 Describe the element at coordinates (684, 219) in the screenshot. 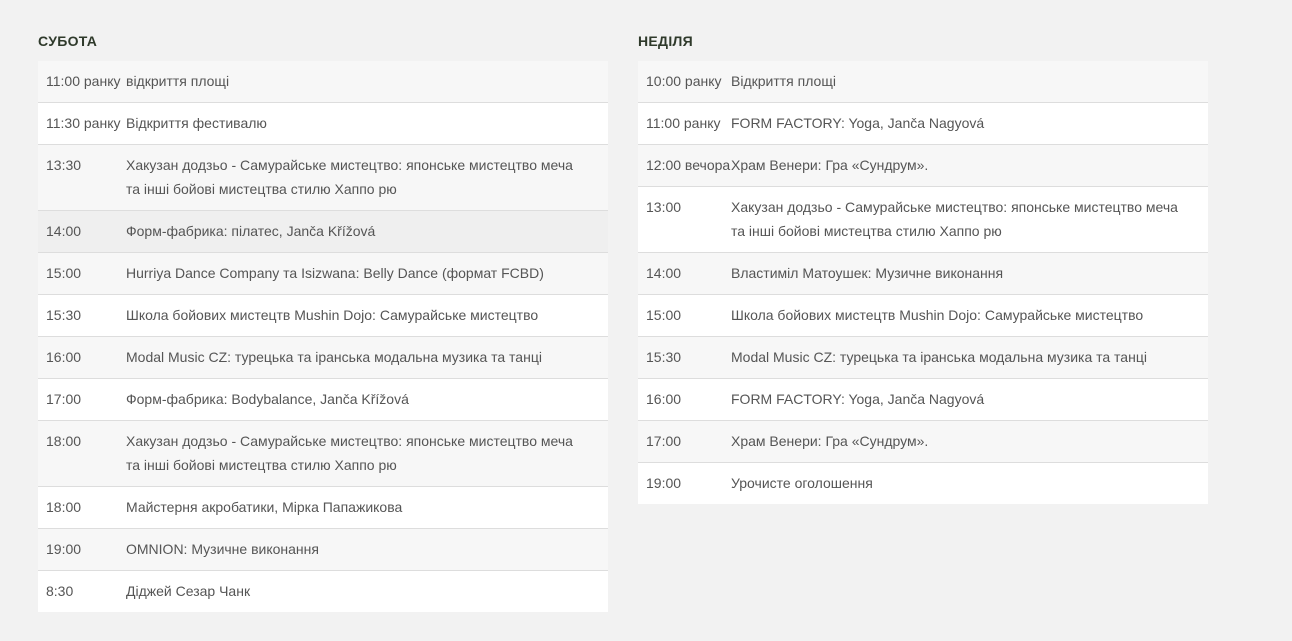

I see `schedule-time: 13:00` at that location.